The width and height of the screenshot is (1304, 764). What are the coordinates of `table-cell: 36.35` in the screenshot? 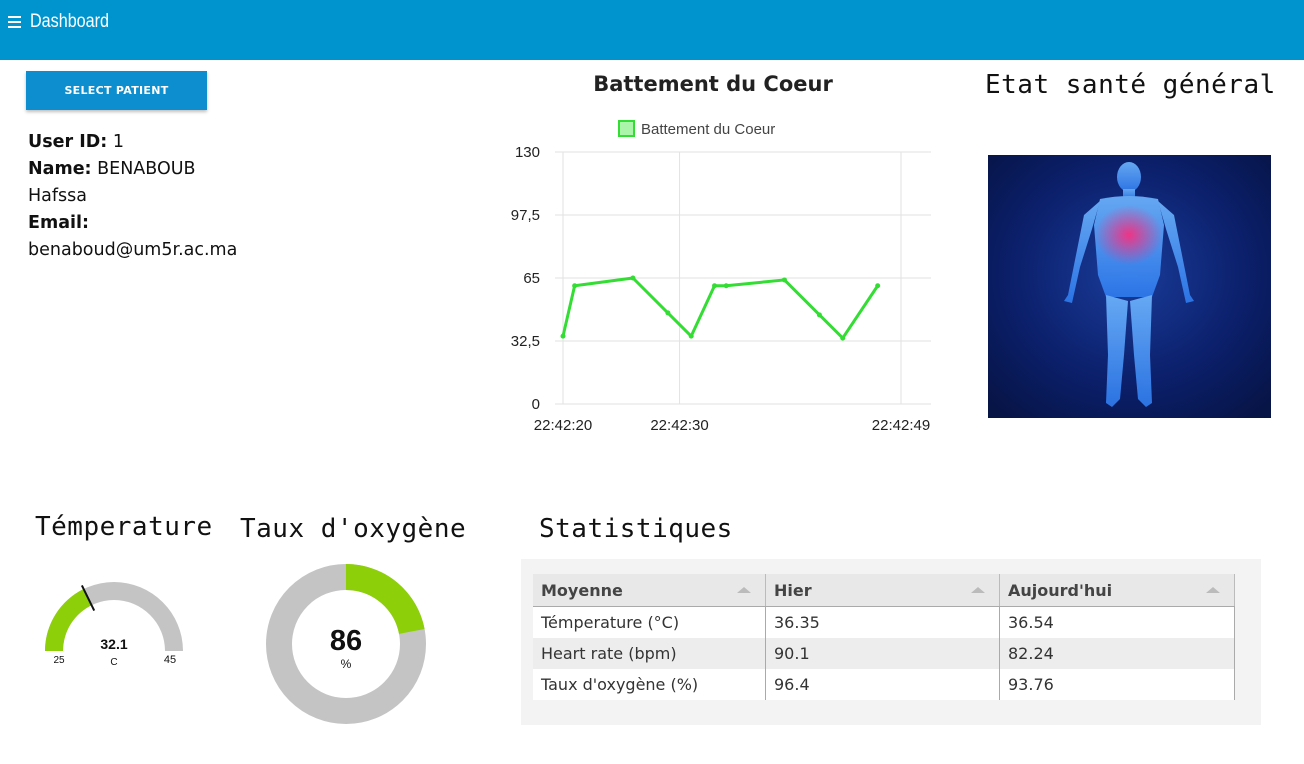 It's located at (882, 622).